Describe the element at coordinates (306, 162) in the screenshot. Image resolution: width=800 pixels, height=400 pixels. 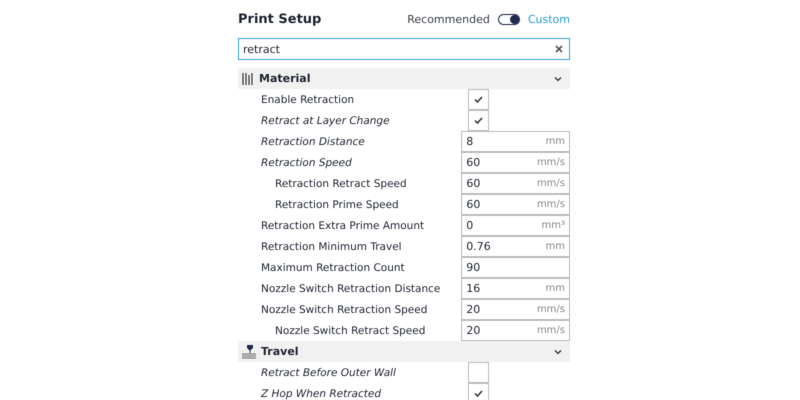
I see `setting-label: Retraction Speed` at that location.